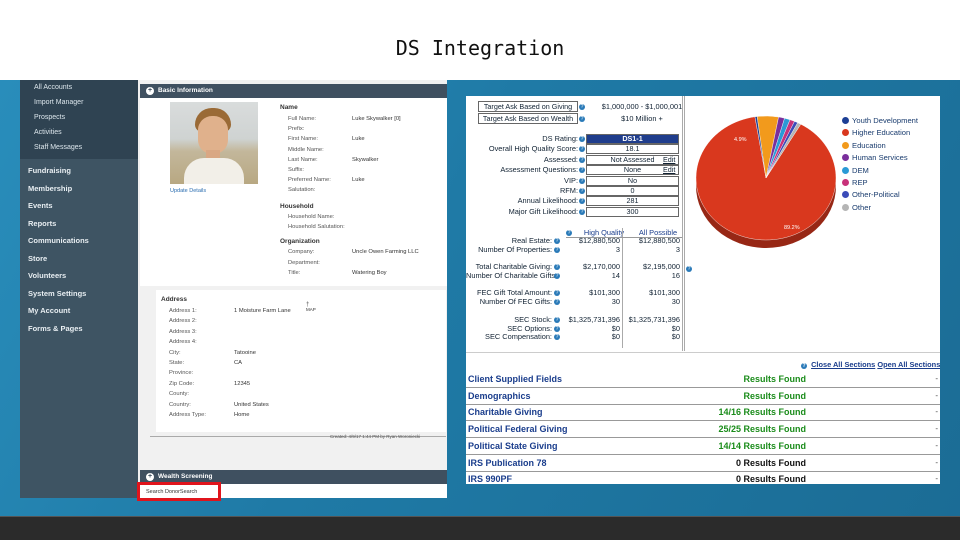 The height and width of the screenshot is (540, 960). Describe the element at coordinates (183, 321) in the screenshot. I see `field-label: Address 2:` at that location.